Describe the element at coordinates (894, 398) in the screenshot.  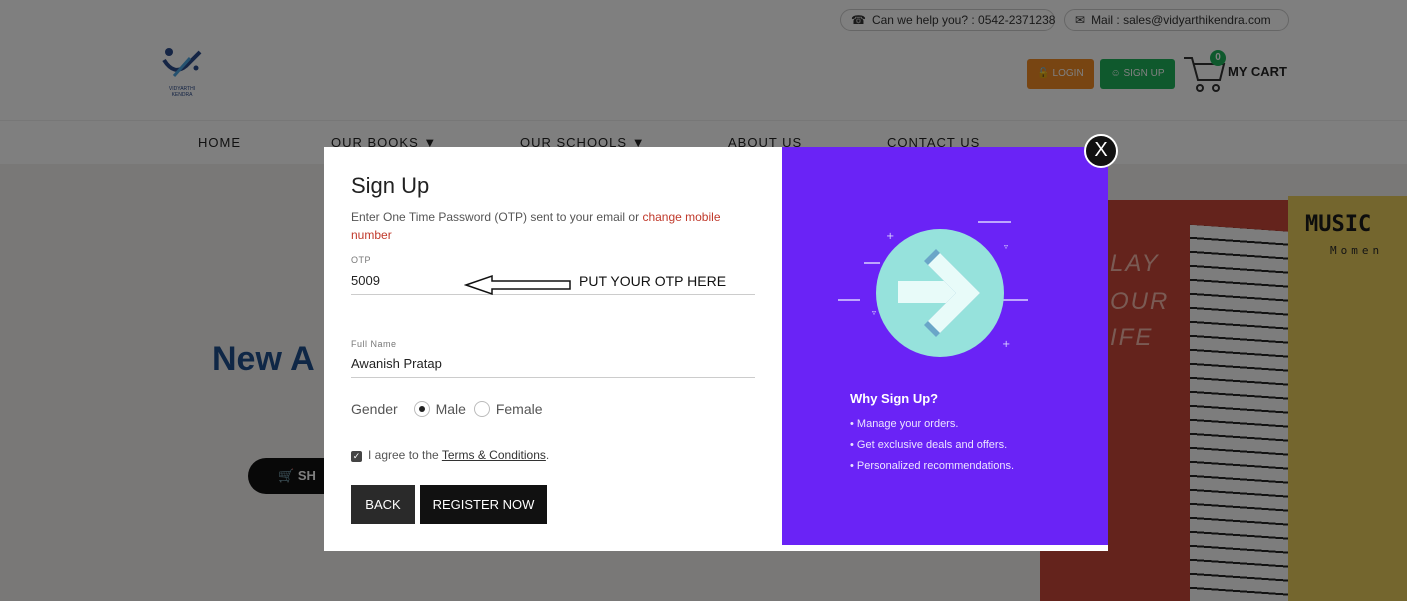
I see `why-signup-title: Why Sign Up?` at that location.